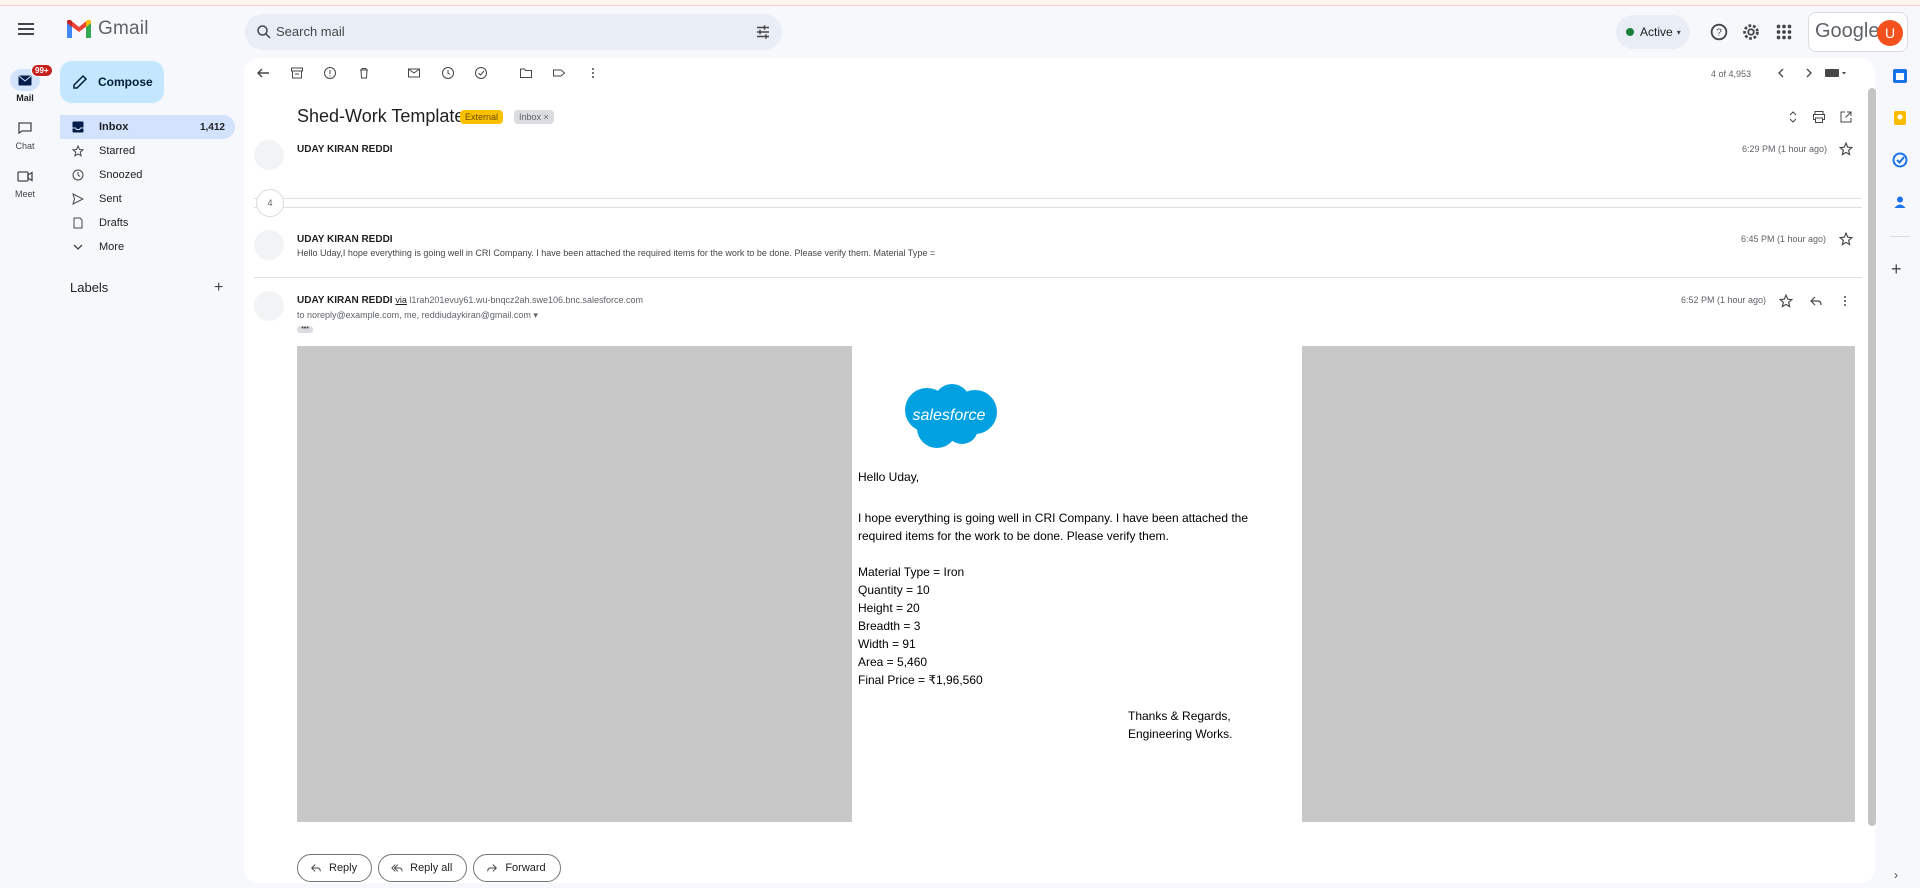 This screenshot has height=888, width=1920. I want to click on message-3-sender-name: UDAY KIRAN REDDI, so click(345, 300).